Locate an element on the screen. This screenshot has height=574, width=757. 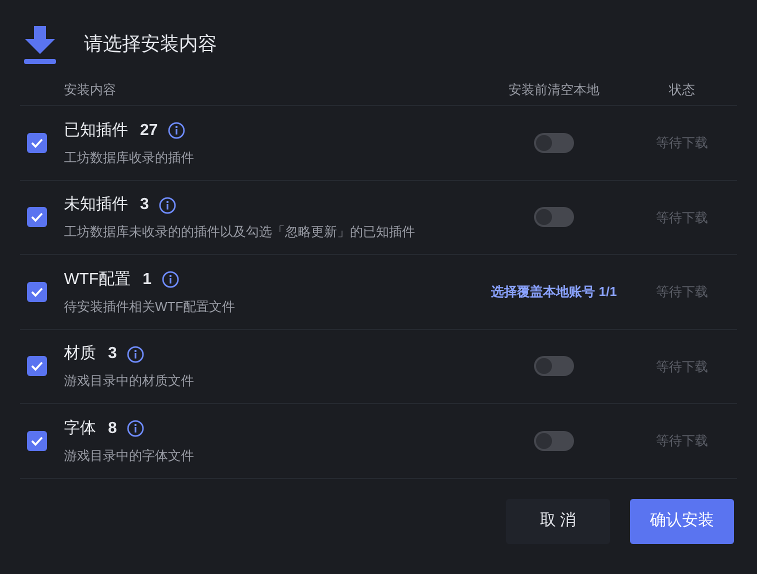
column-header: 安装前清空本地 is located at coordinates (554, 89).